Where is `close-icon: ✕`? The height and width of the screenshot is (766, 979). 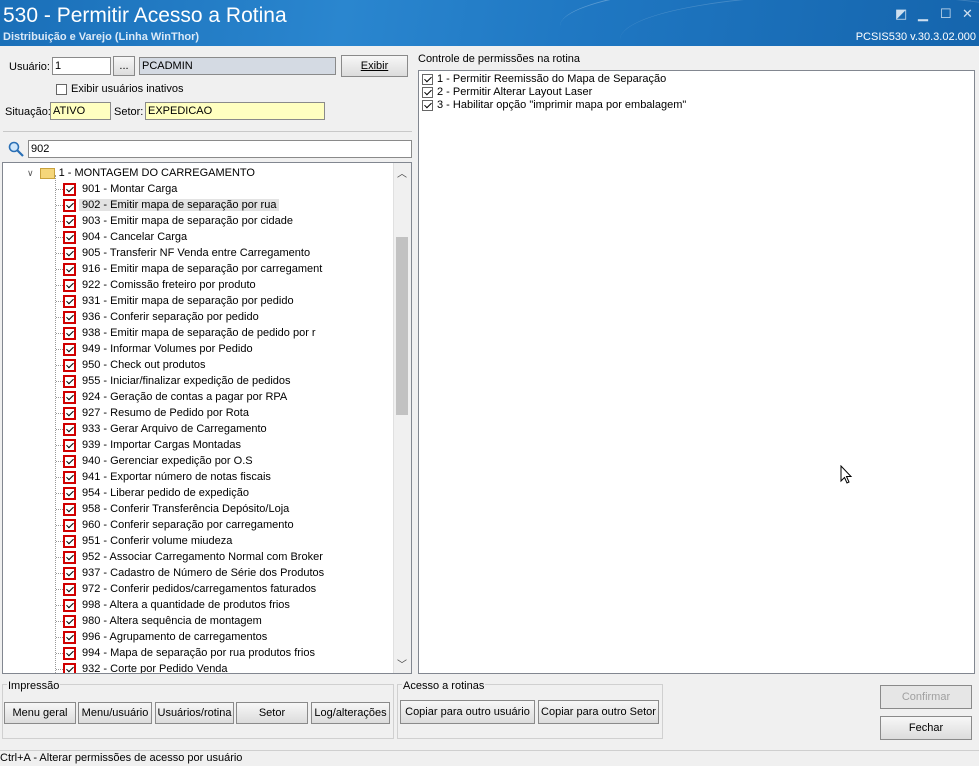
close-icon: ✕ is located at coordinates (967, 14).